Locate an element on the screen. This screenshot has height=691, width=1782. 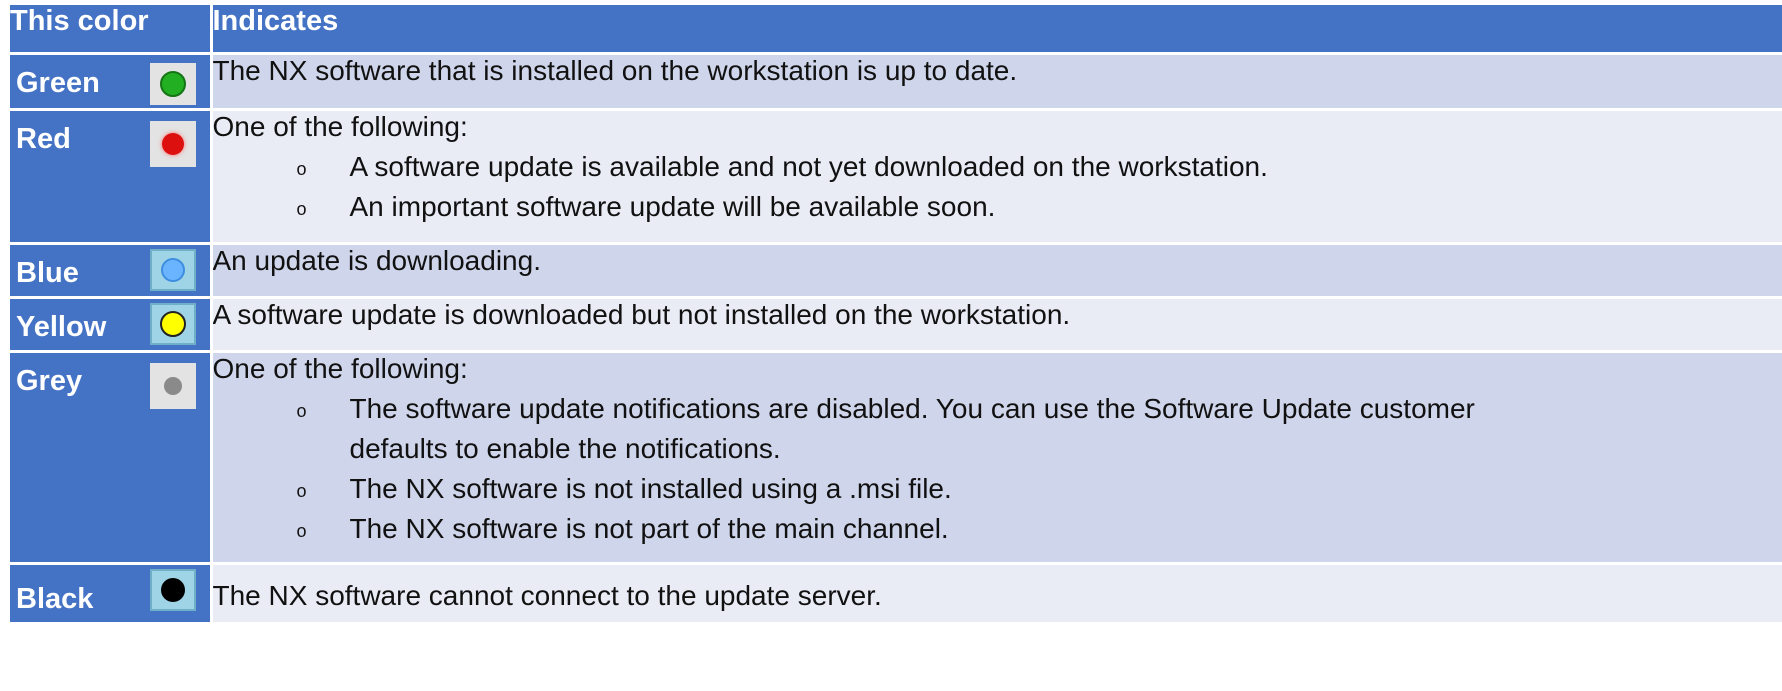
color-cell-black: Black is located at coordinates (111, 594).